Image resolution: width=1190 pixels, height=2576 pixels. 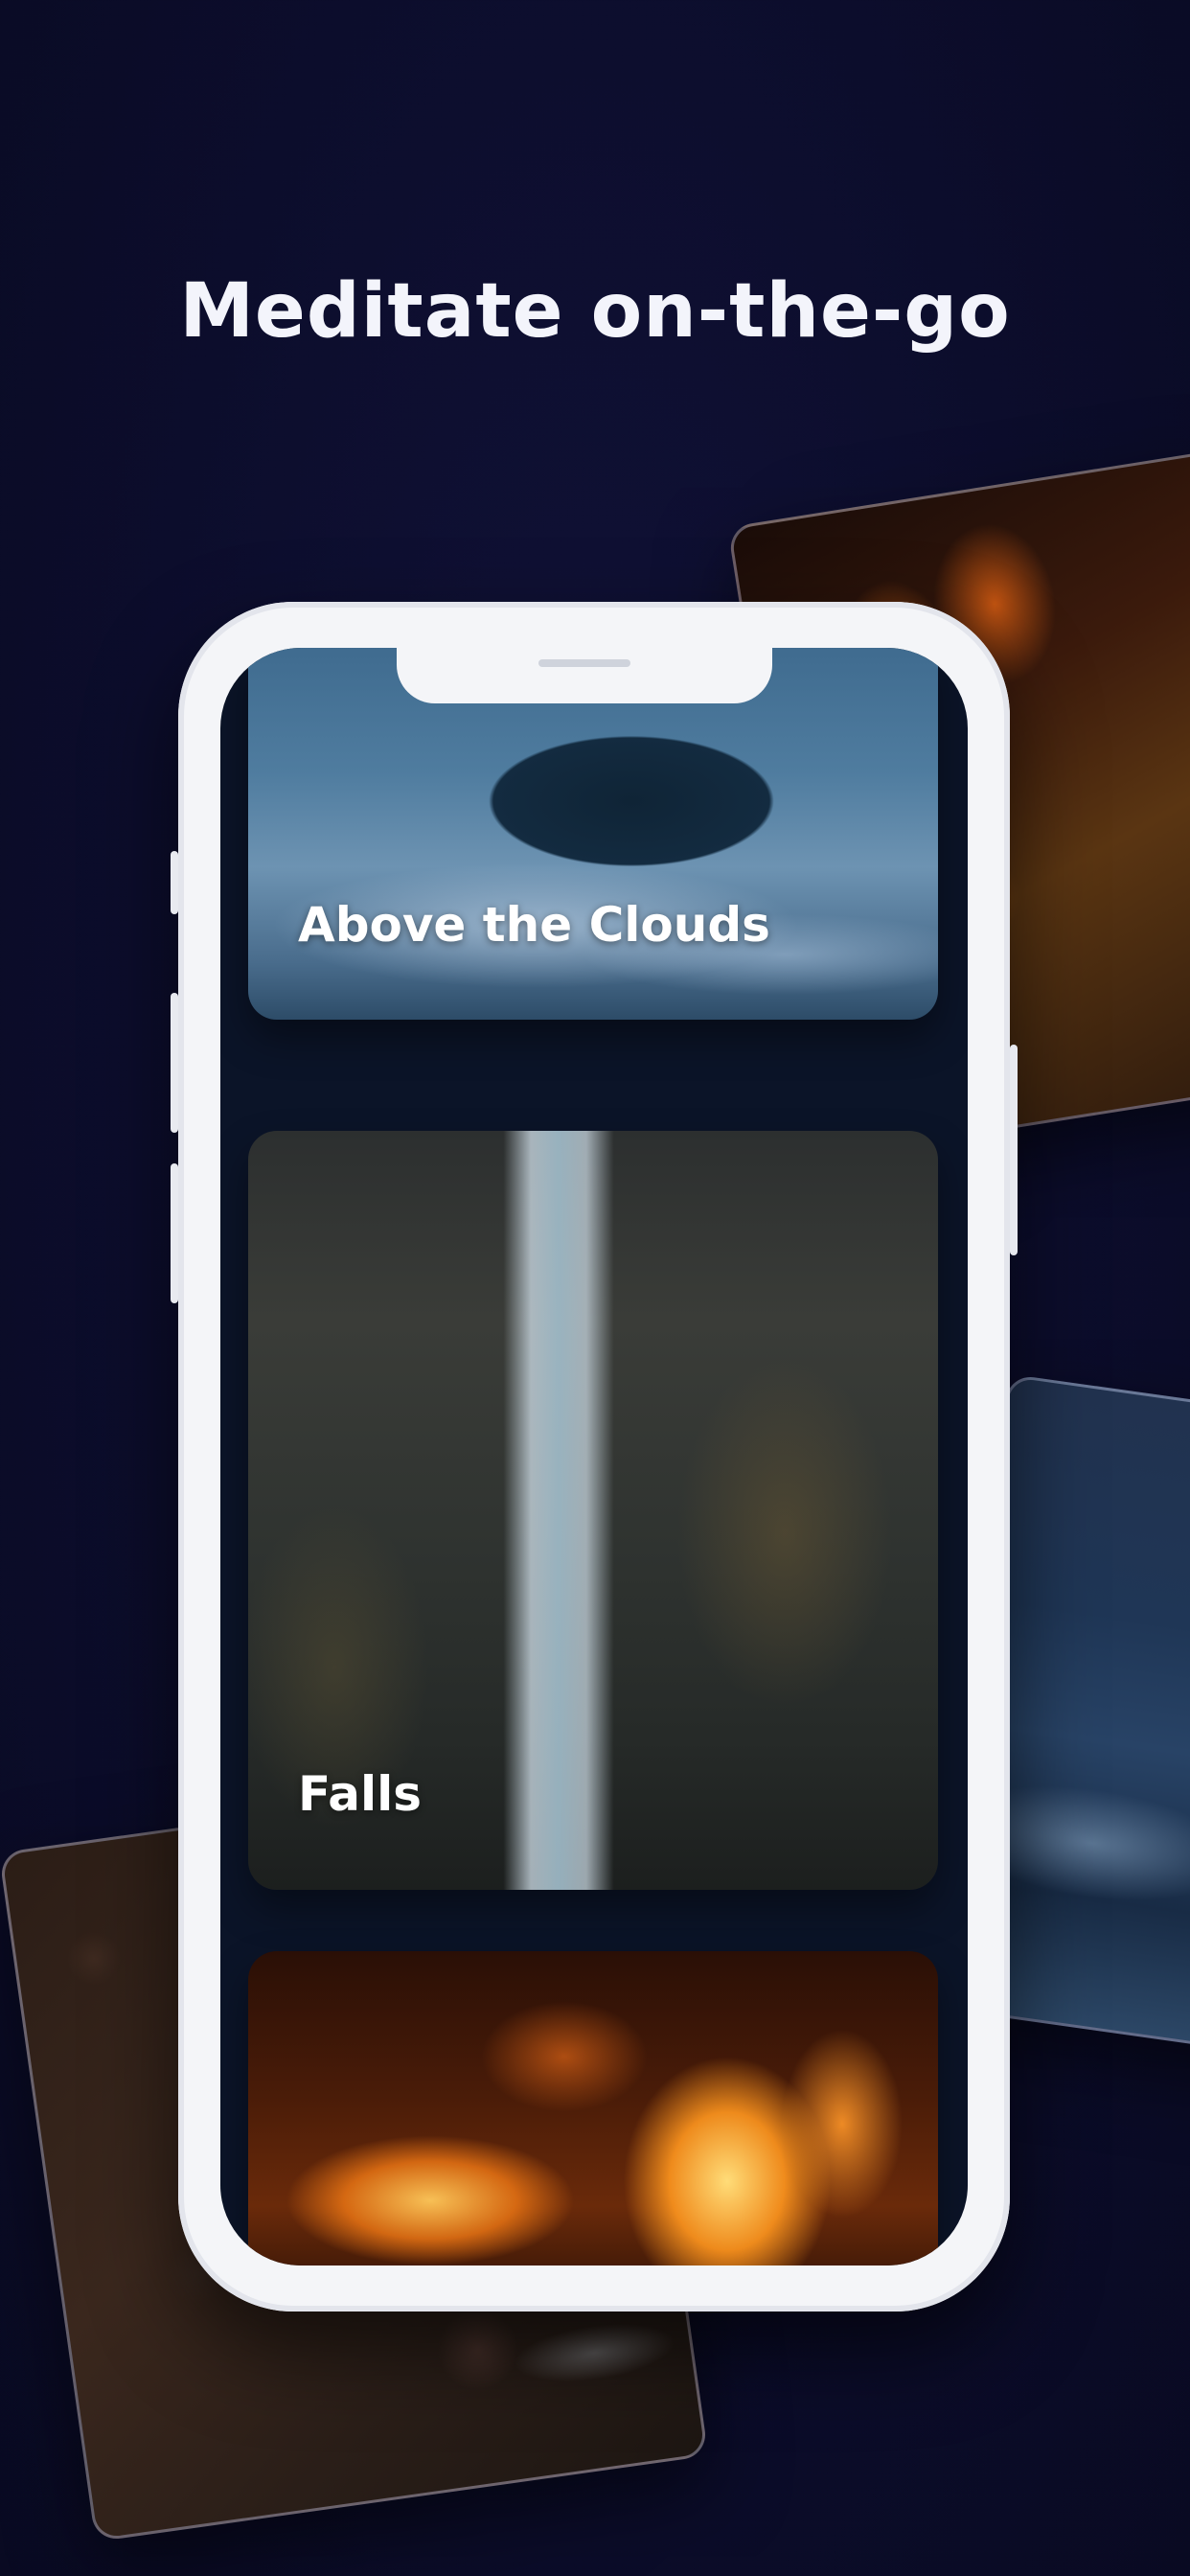 I want to click on phone-side-button-volume-up, so click(x=175, y=1063).